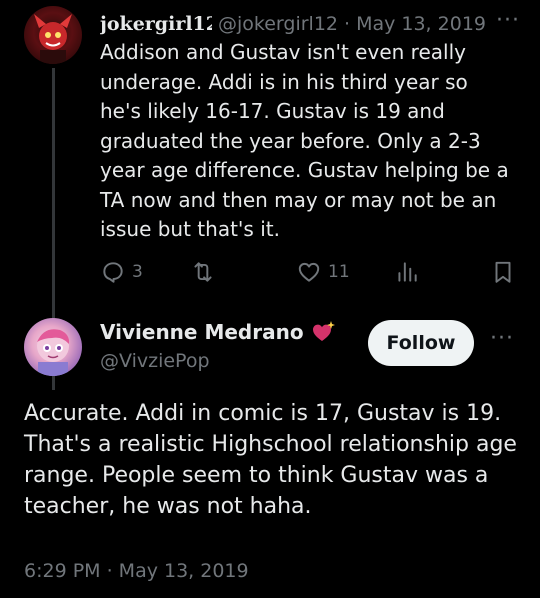 The width and height of the screenshot is (540, 598). Describe the element at coordinates (136, 571) in the screenshot. I see `tweet-timestamp: 6:29 PM · May 13, 2019` at that location.